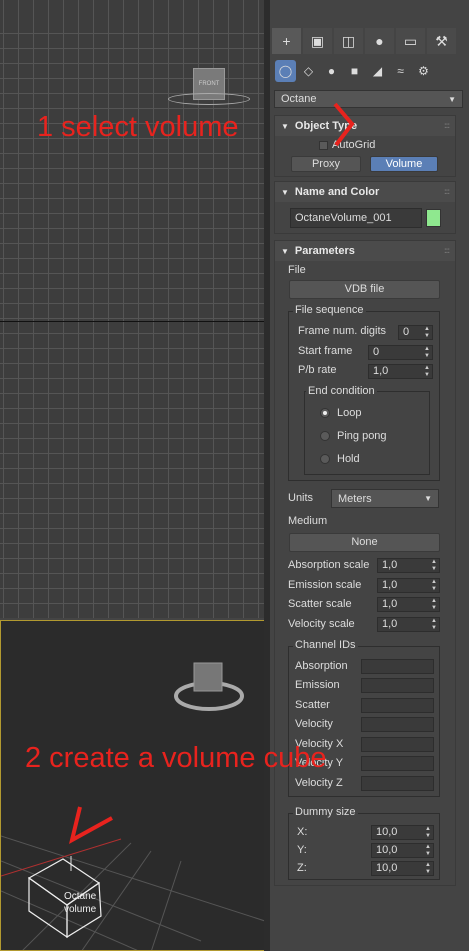 The height and width of the screenshot is (951, 469). What do you see at coordinates (381, 371) in the screenshot?
I see `pb-rate-value: 1,0` at bounding box center [381, 371].